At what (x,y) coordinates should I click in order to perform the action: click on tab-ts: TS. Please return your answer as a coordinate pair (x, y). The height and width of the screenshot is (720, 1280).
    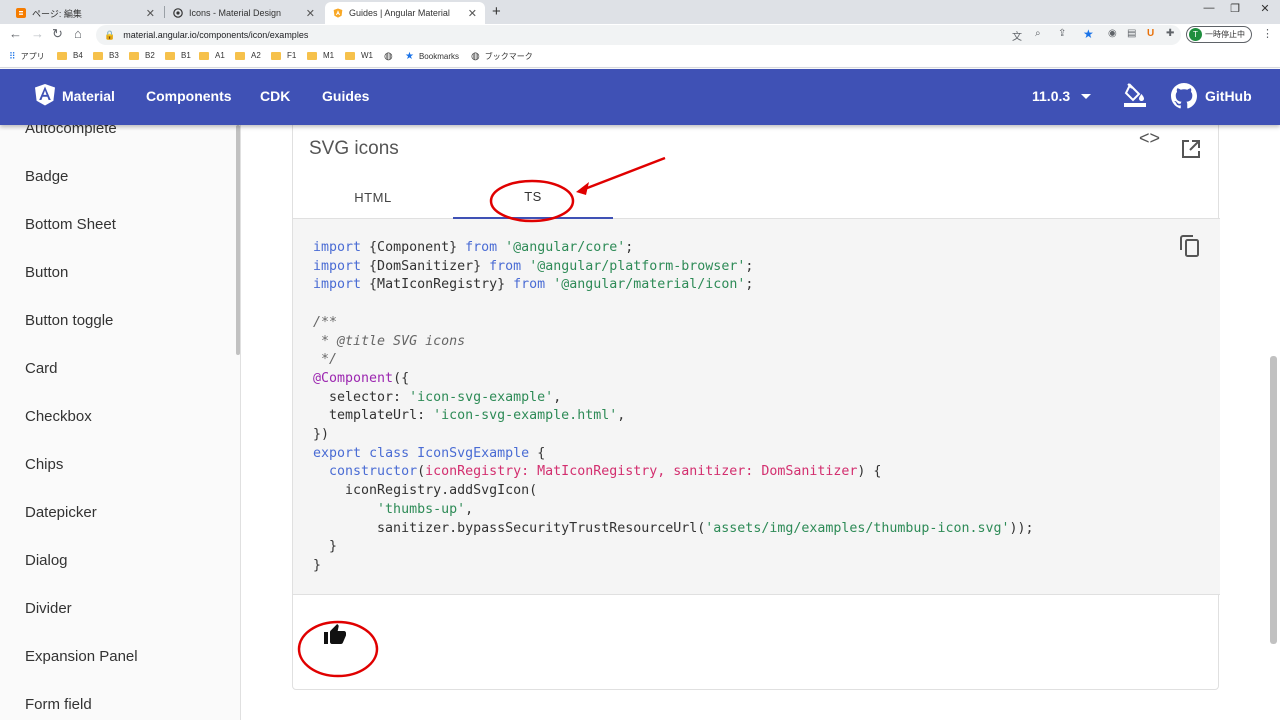
    Looking at the image, I should click on (533, 197).